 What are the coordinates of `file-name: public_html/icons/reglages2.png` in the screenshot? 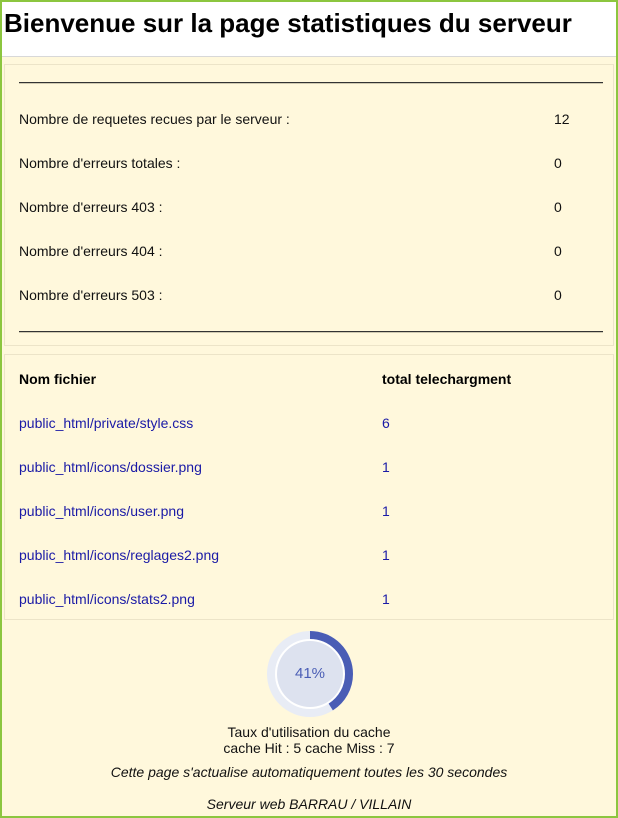 It's located at (119, 555).